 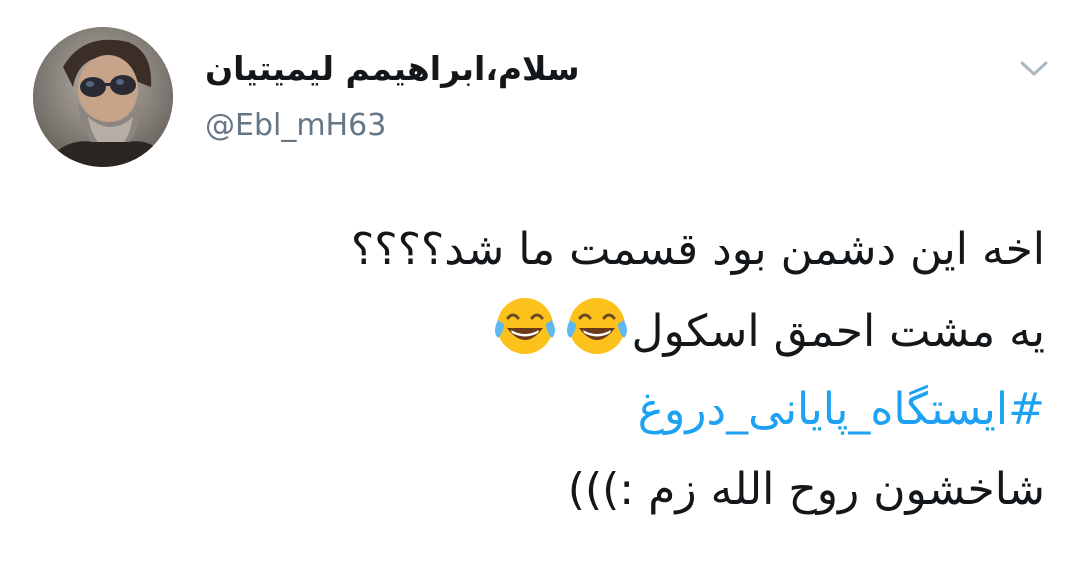 What do you see at coordinates (806, 489) in the screenshot?
I see `tweet-line: شاخشون روح الله زم :)))` at bounding box center [806, 489].